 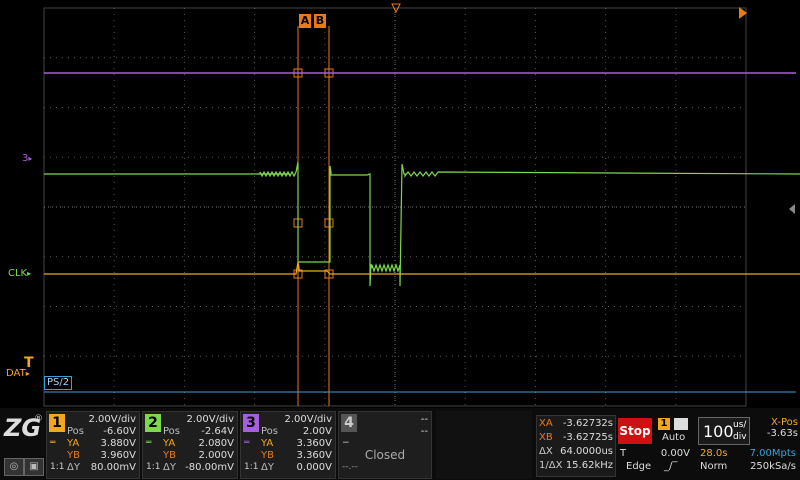 I want to click on channel-3-number: 3, so click(x=251, y=423).